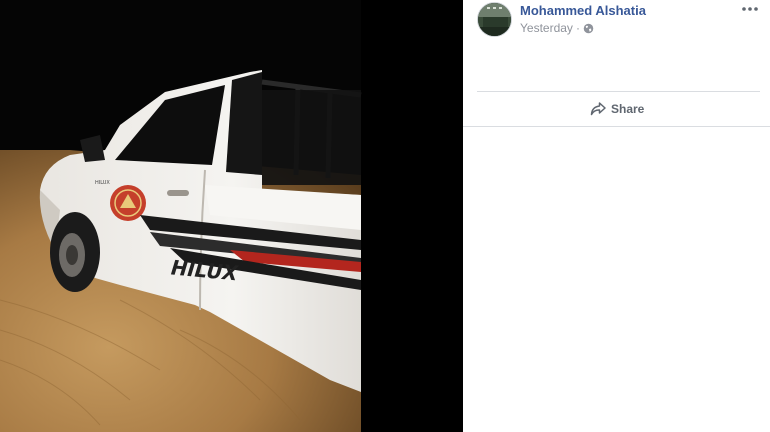 This screenshot has height=432, width=770. I want to click on share-label: Share, so click(628, 109).